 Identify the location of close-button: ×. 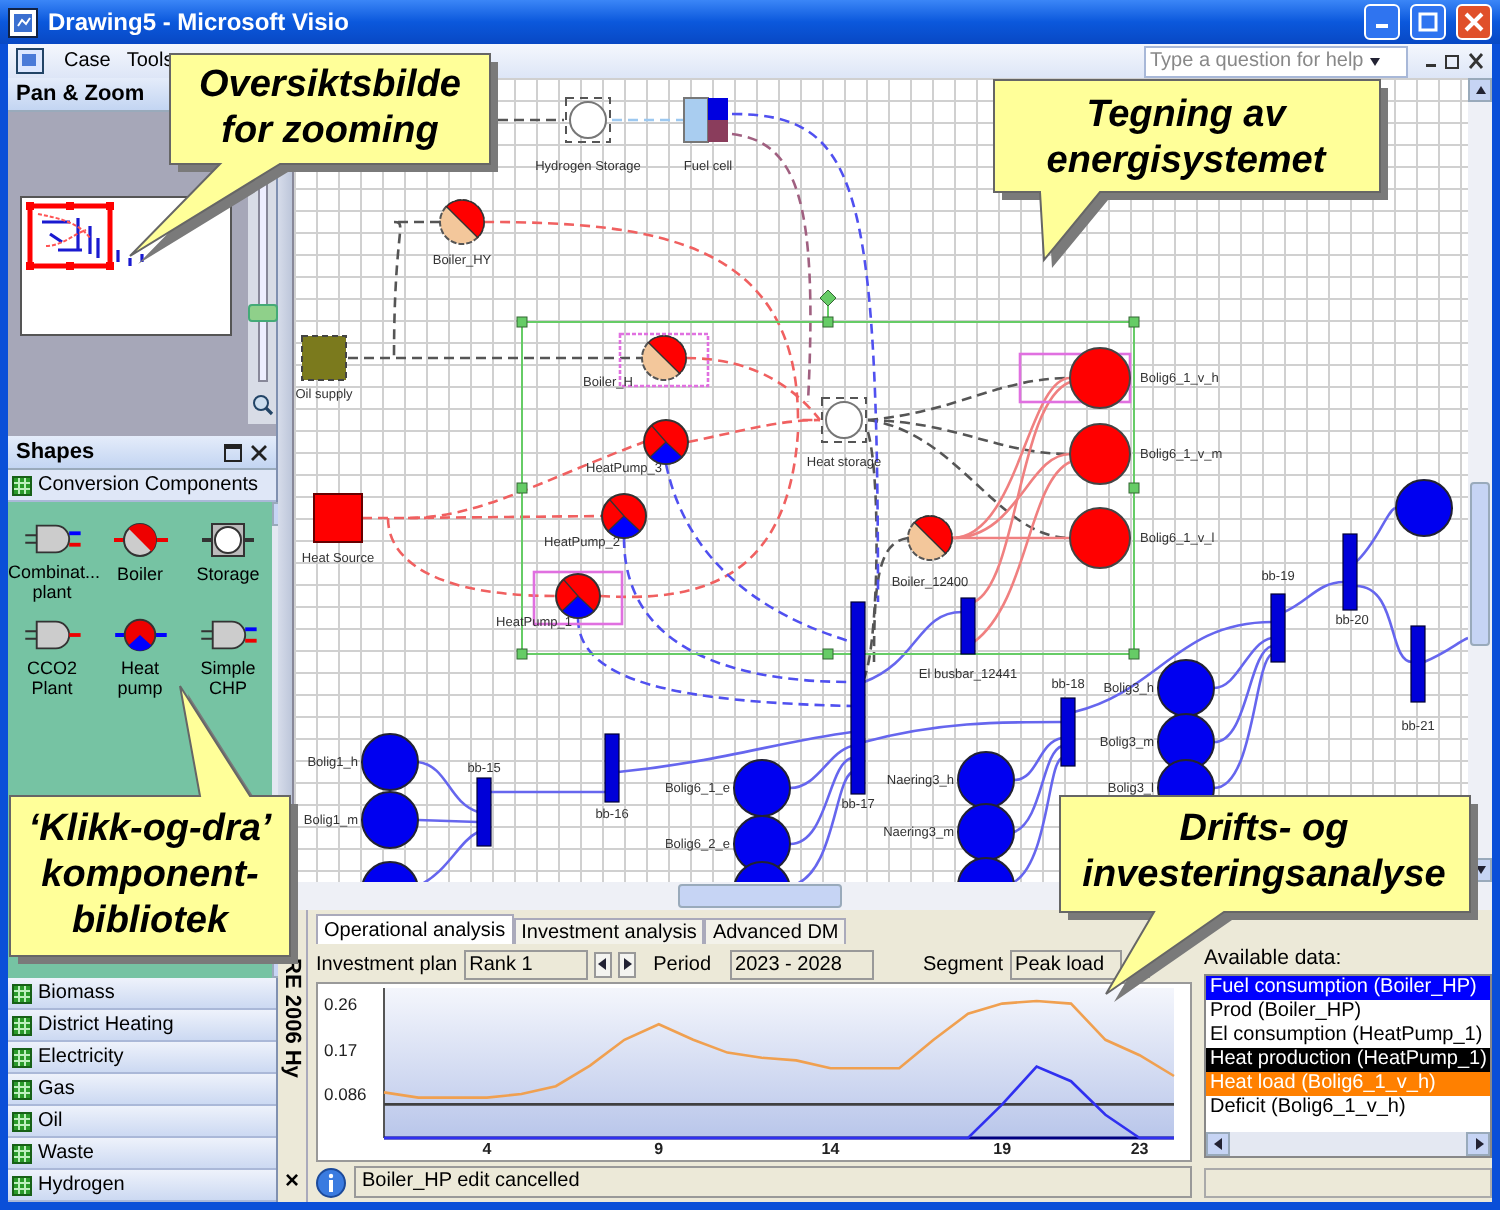
(291, 1180).